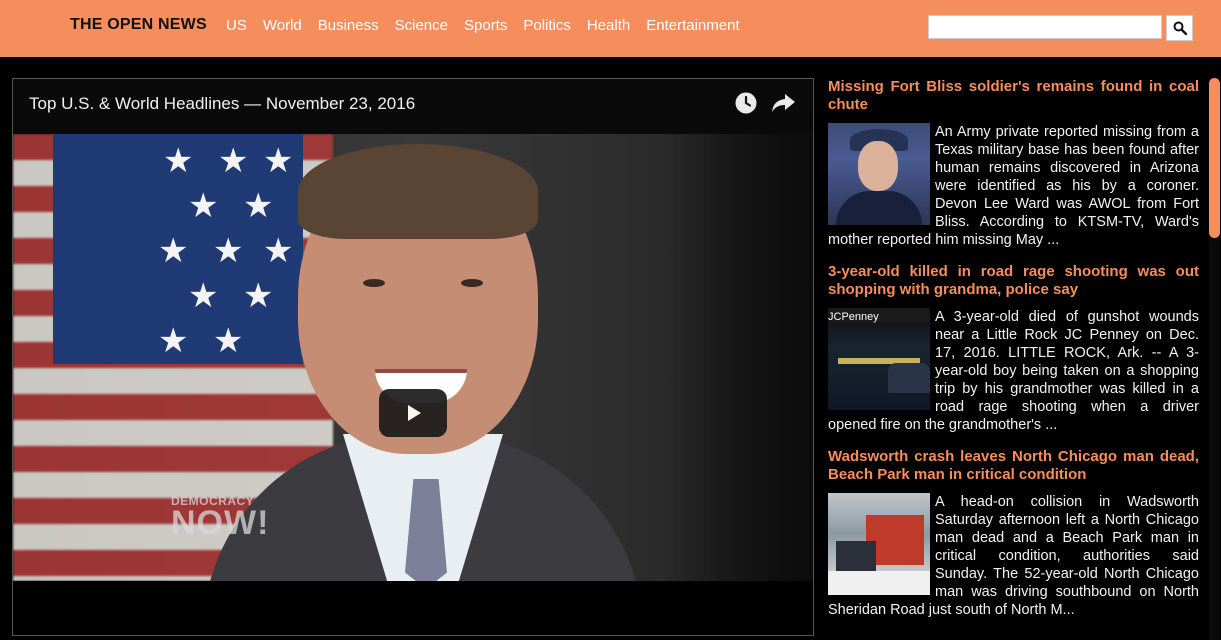  I want to click on search-button, so click(1179, 28).